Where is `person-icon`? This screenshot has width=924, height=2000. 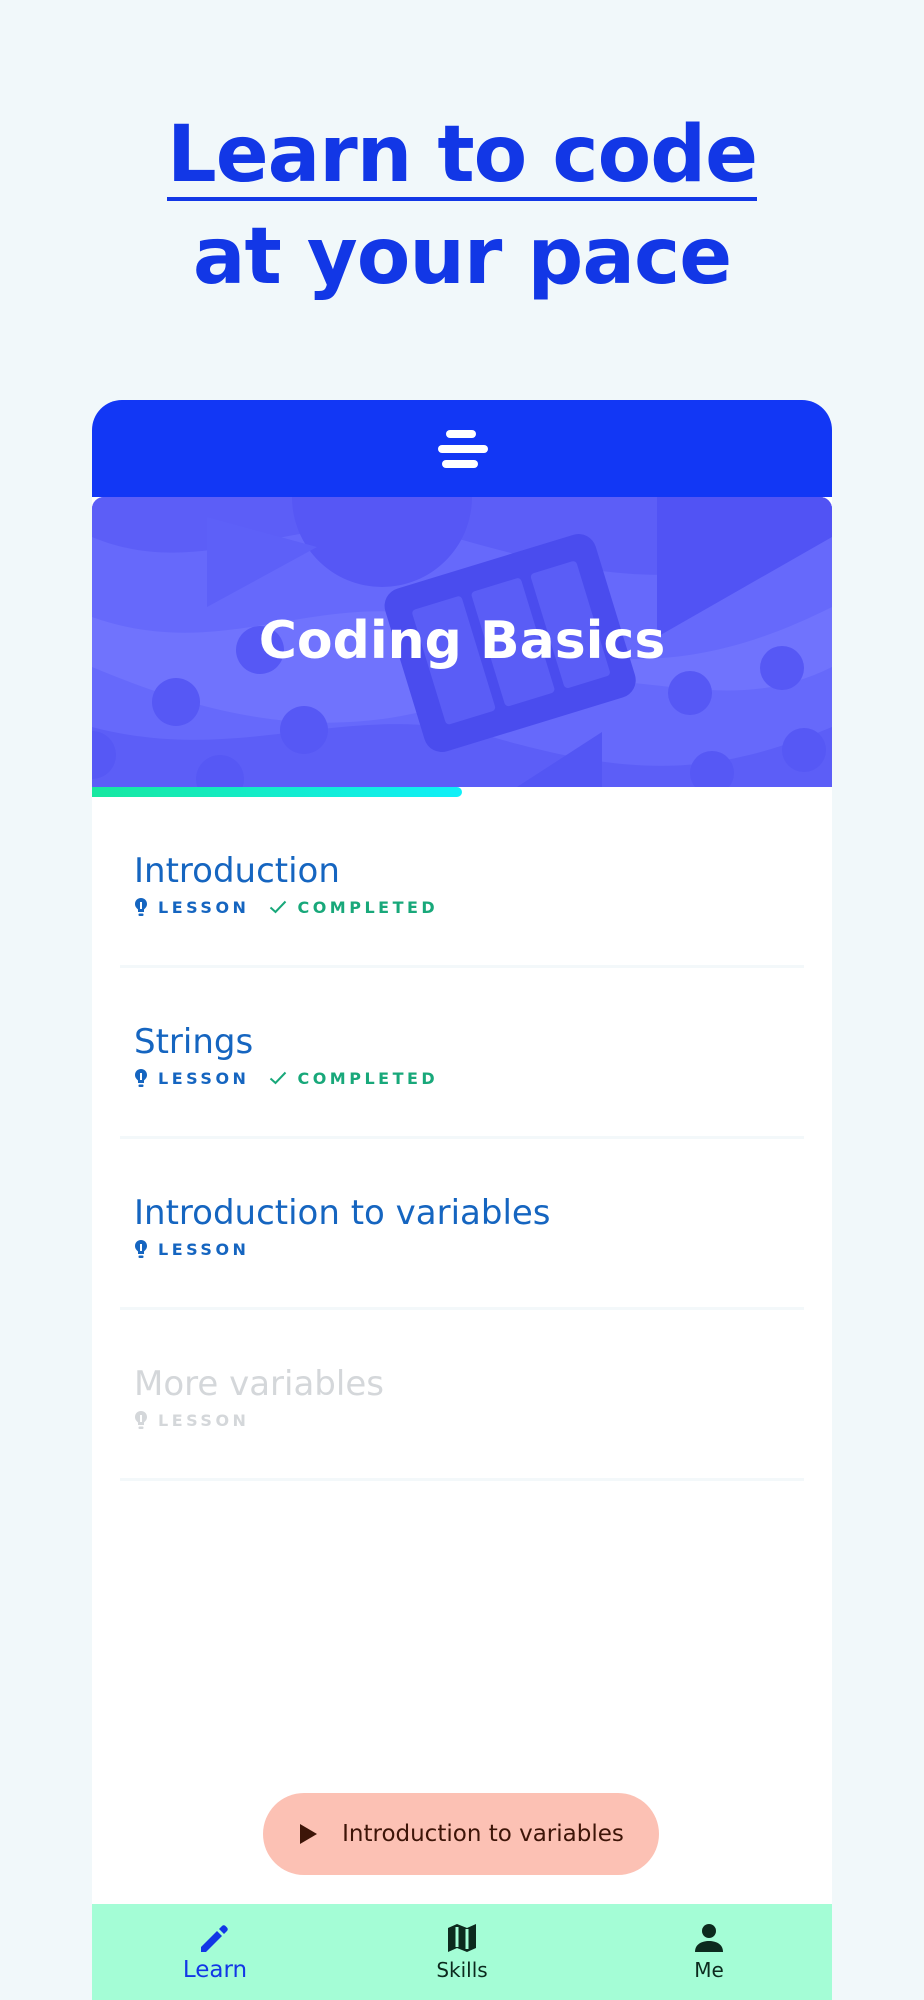
person-icon is located at coordinates (709, 1938).